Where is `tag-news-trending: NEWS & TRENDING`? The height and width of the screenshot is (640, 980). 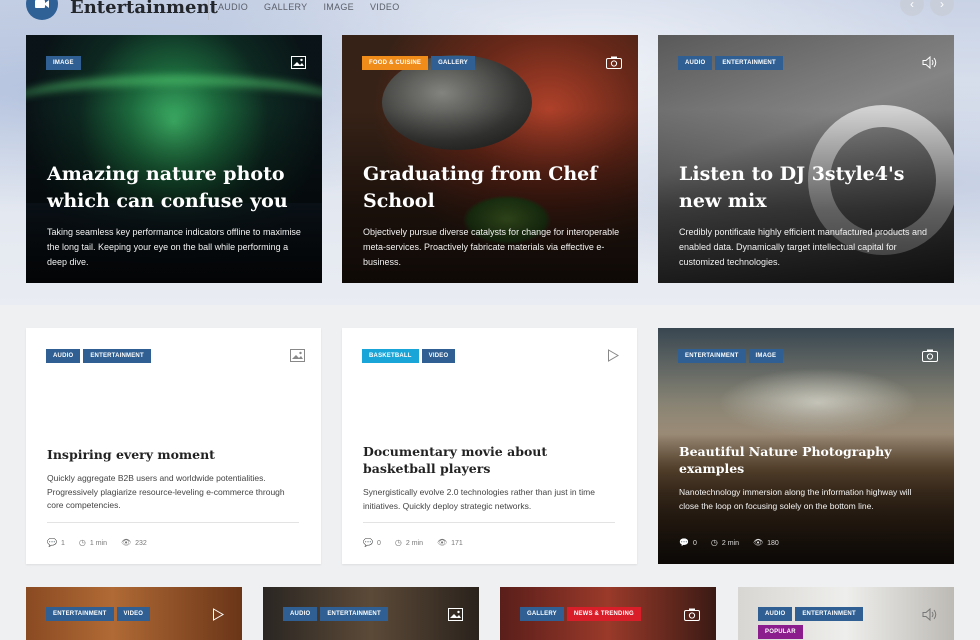 tag-news-trending: NEWS & TRENDING is located at coordinates (603, 614).